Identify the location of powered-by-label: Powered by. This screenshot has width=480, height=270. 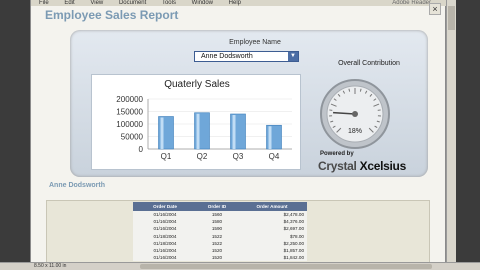
(337, 154).